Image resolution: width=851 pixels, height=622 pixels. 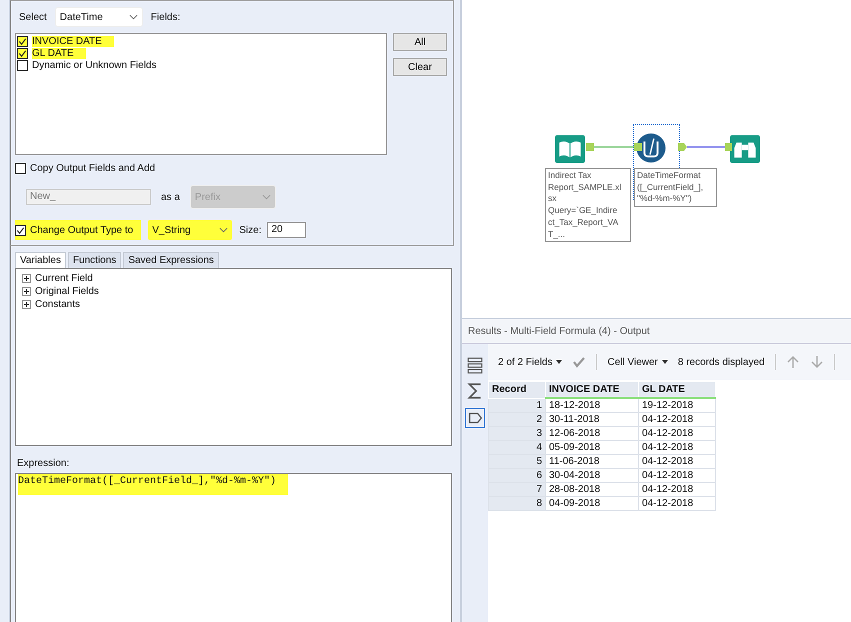 What do you see at coordinates (570, 148) in the screenshot?
I see `book-icon` at bounding box center [570, 148].